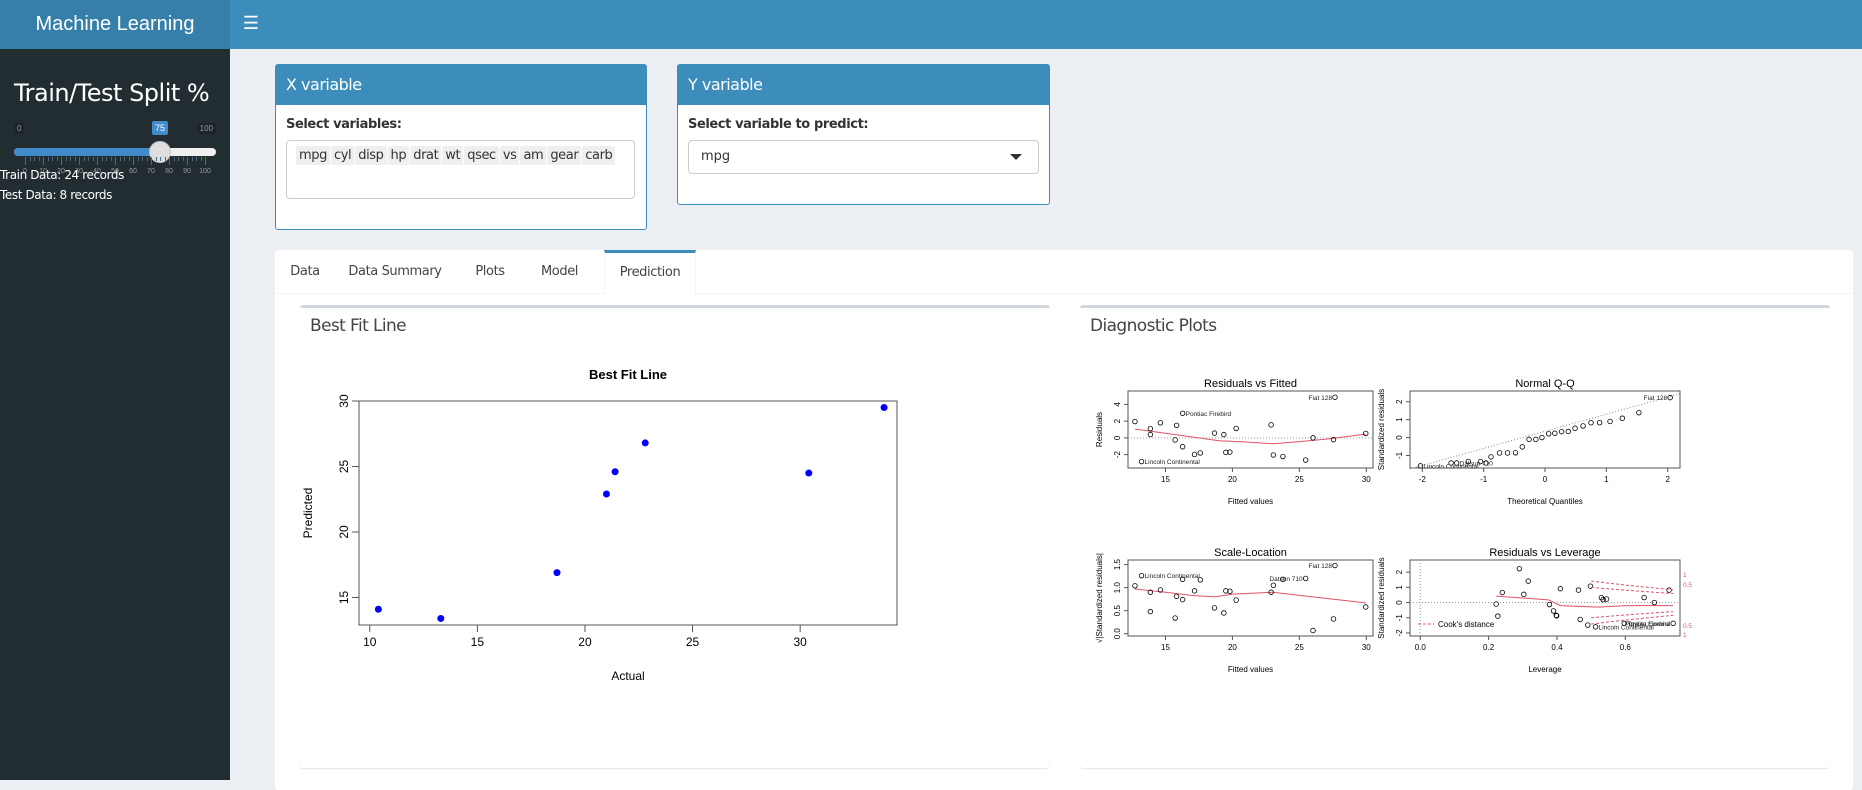  What do you see at coordinates (87, 152) in the screenshot?
I see `slider-fill` at bounding box center [87, 152].